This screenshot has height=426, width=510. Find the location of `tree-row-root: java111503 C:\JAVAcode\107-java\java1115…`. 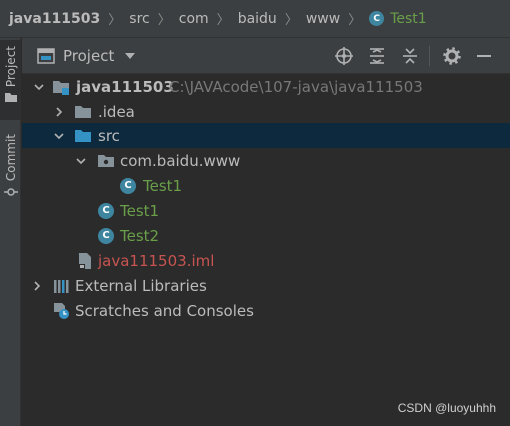

tree-row-root: java111503 C:\JAVAcode\107-java\java1115… is located at coordinates (266, 86).